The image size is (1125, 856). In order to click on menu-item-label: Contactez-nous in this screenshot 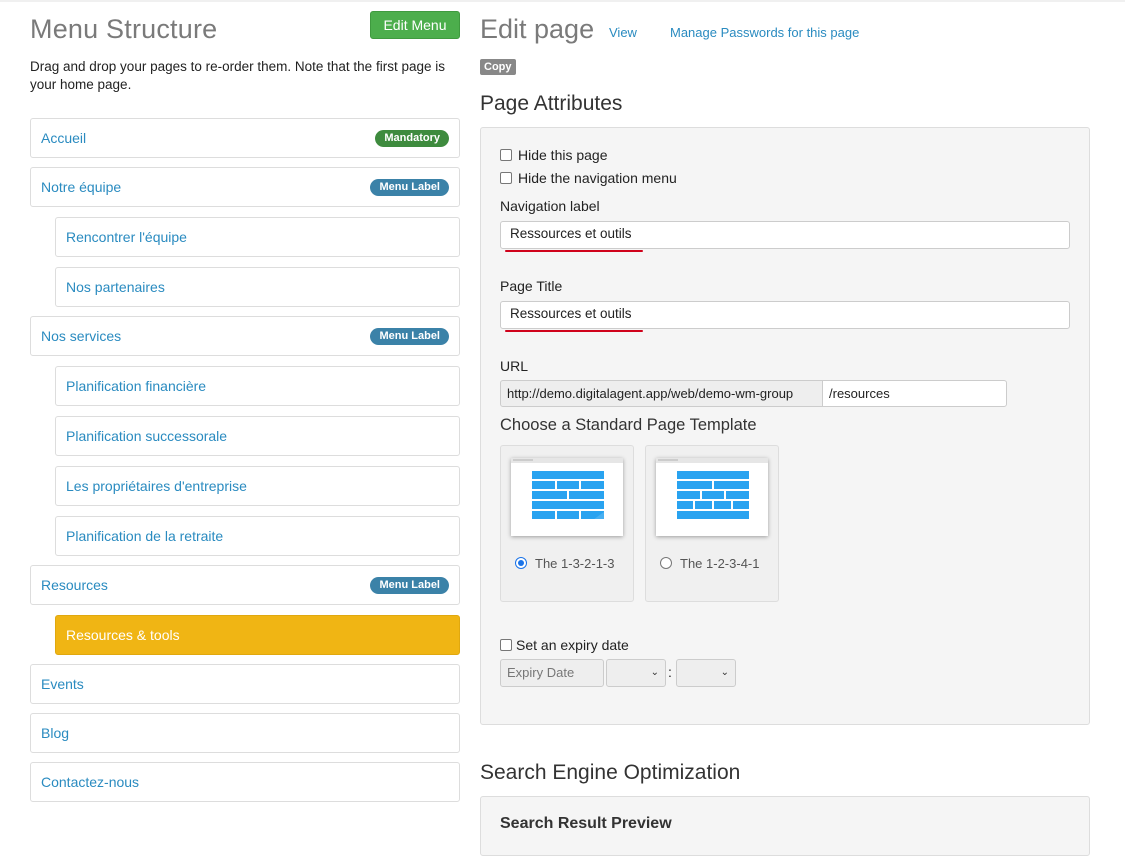, I will do `click(90, 782)`.